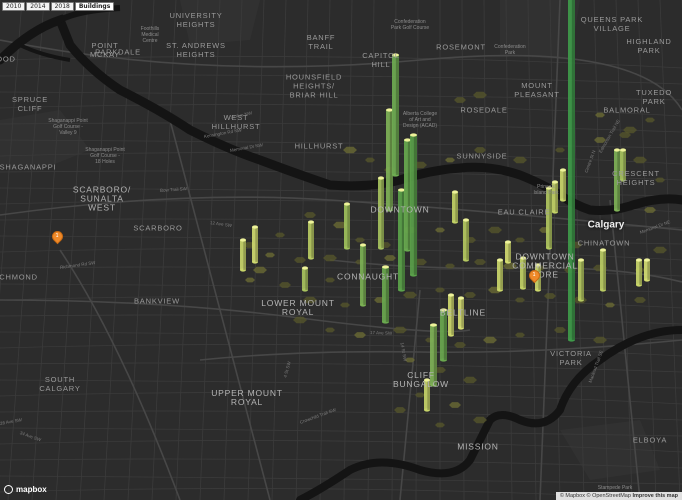 Image resolution: width=682 pixels, height=500 pixels. Describe the element at coordinates (8, 489) in the screenshot. I see `mapbox-logo-icon` at that location.